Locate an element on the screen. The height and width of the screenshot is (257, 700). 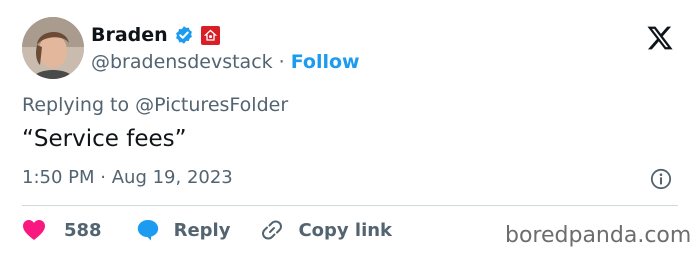
replying-prefix: Replying to is located at coordinates (76, 105).